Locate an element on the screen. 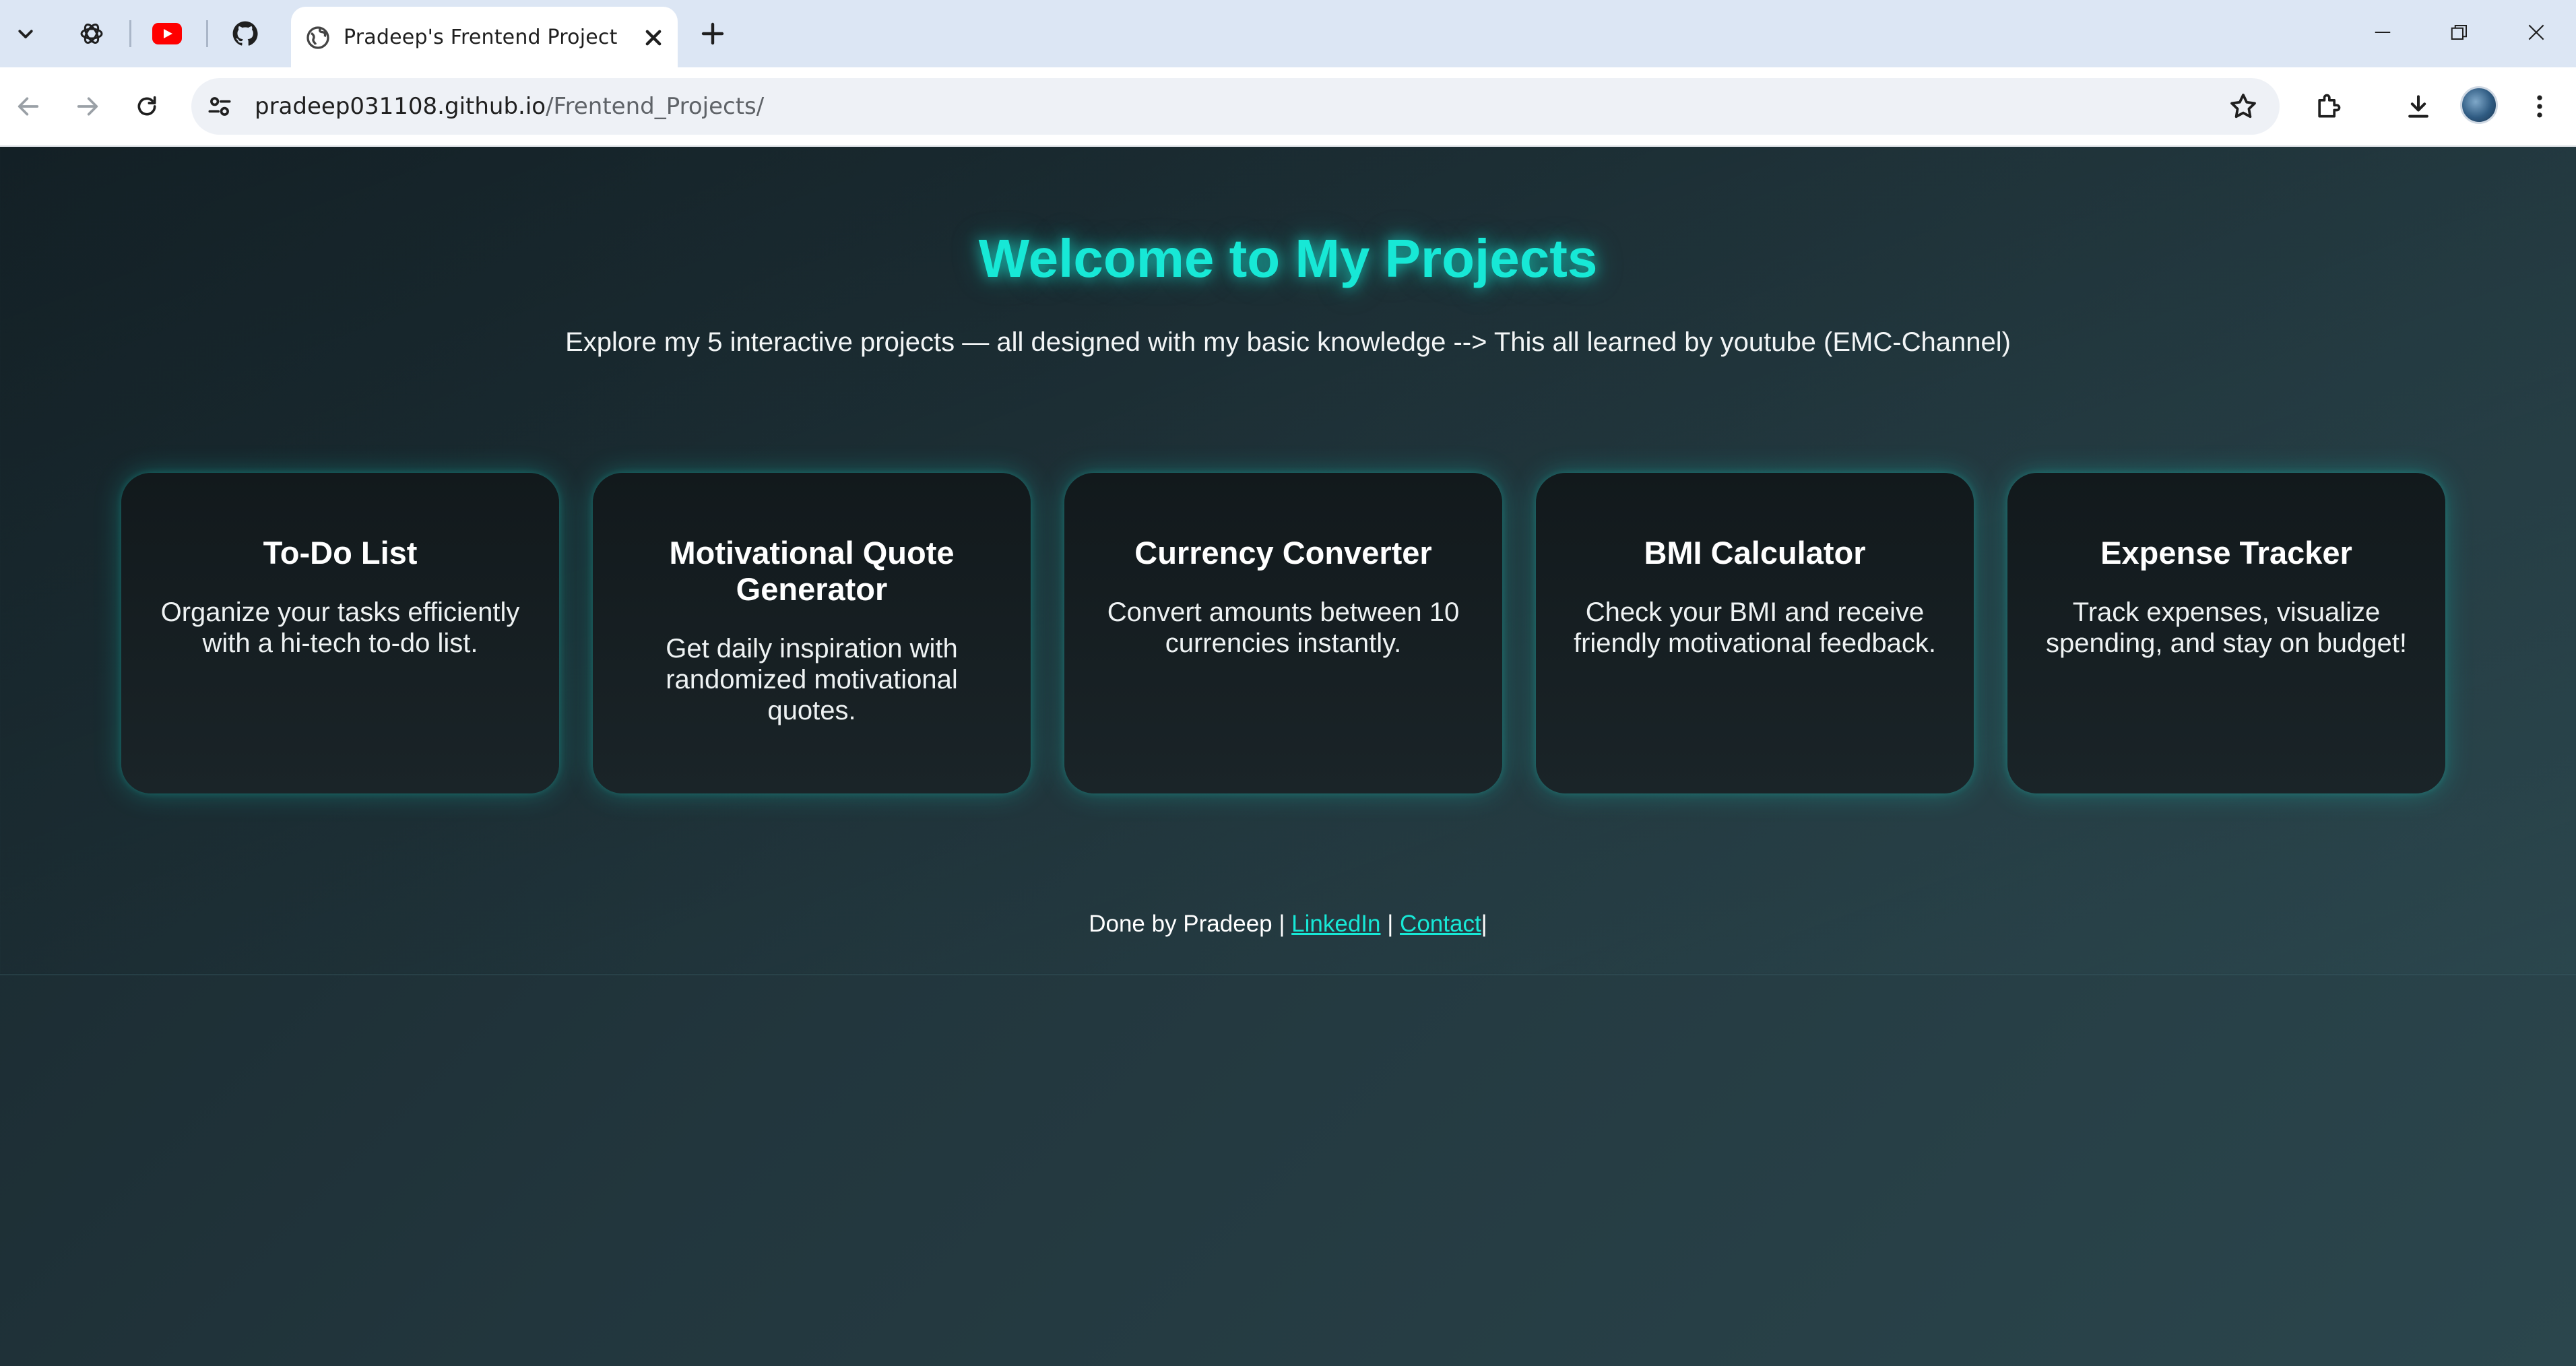 The width and height of the screenshot is (2576, 1366). close-icon is located at coordinates (653, 38).